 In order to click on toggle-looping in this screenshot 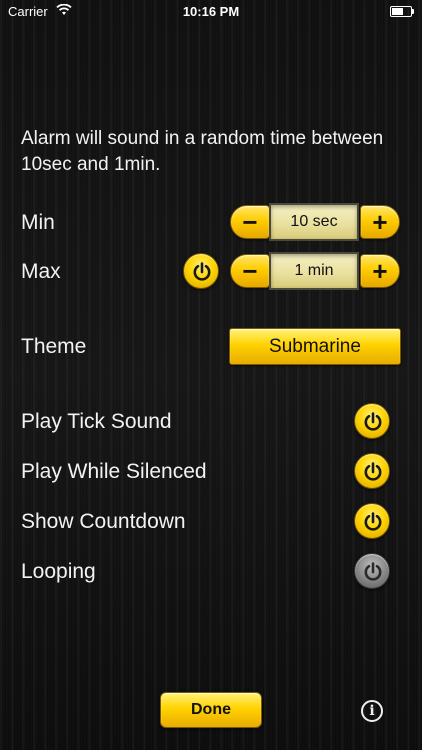, I will do `click(372, 571)`.